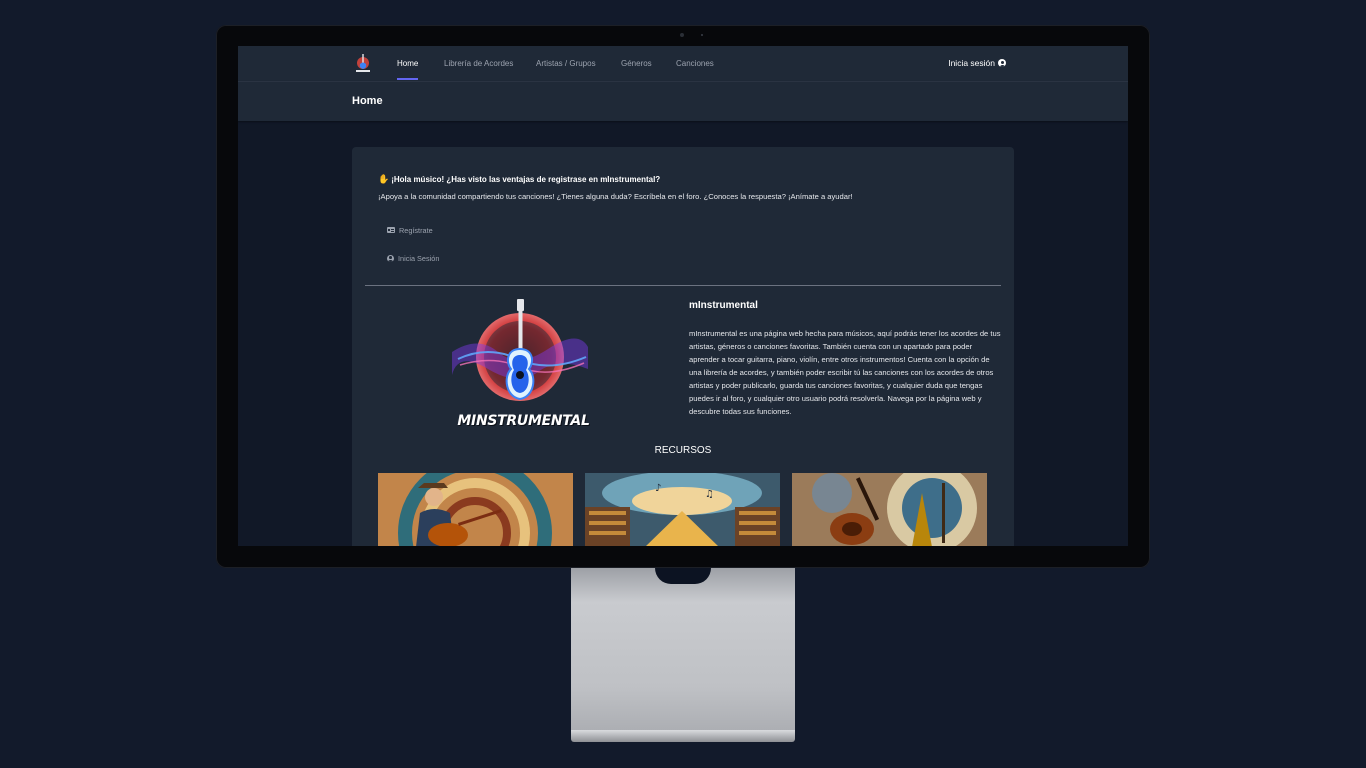  I want to click on resource-card-library-image: ♪ ♫, so click(682, 509).